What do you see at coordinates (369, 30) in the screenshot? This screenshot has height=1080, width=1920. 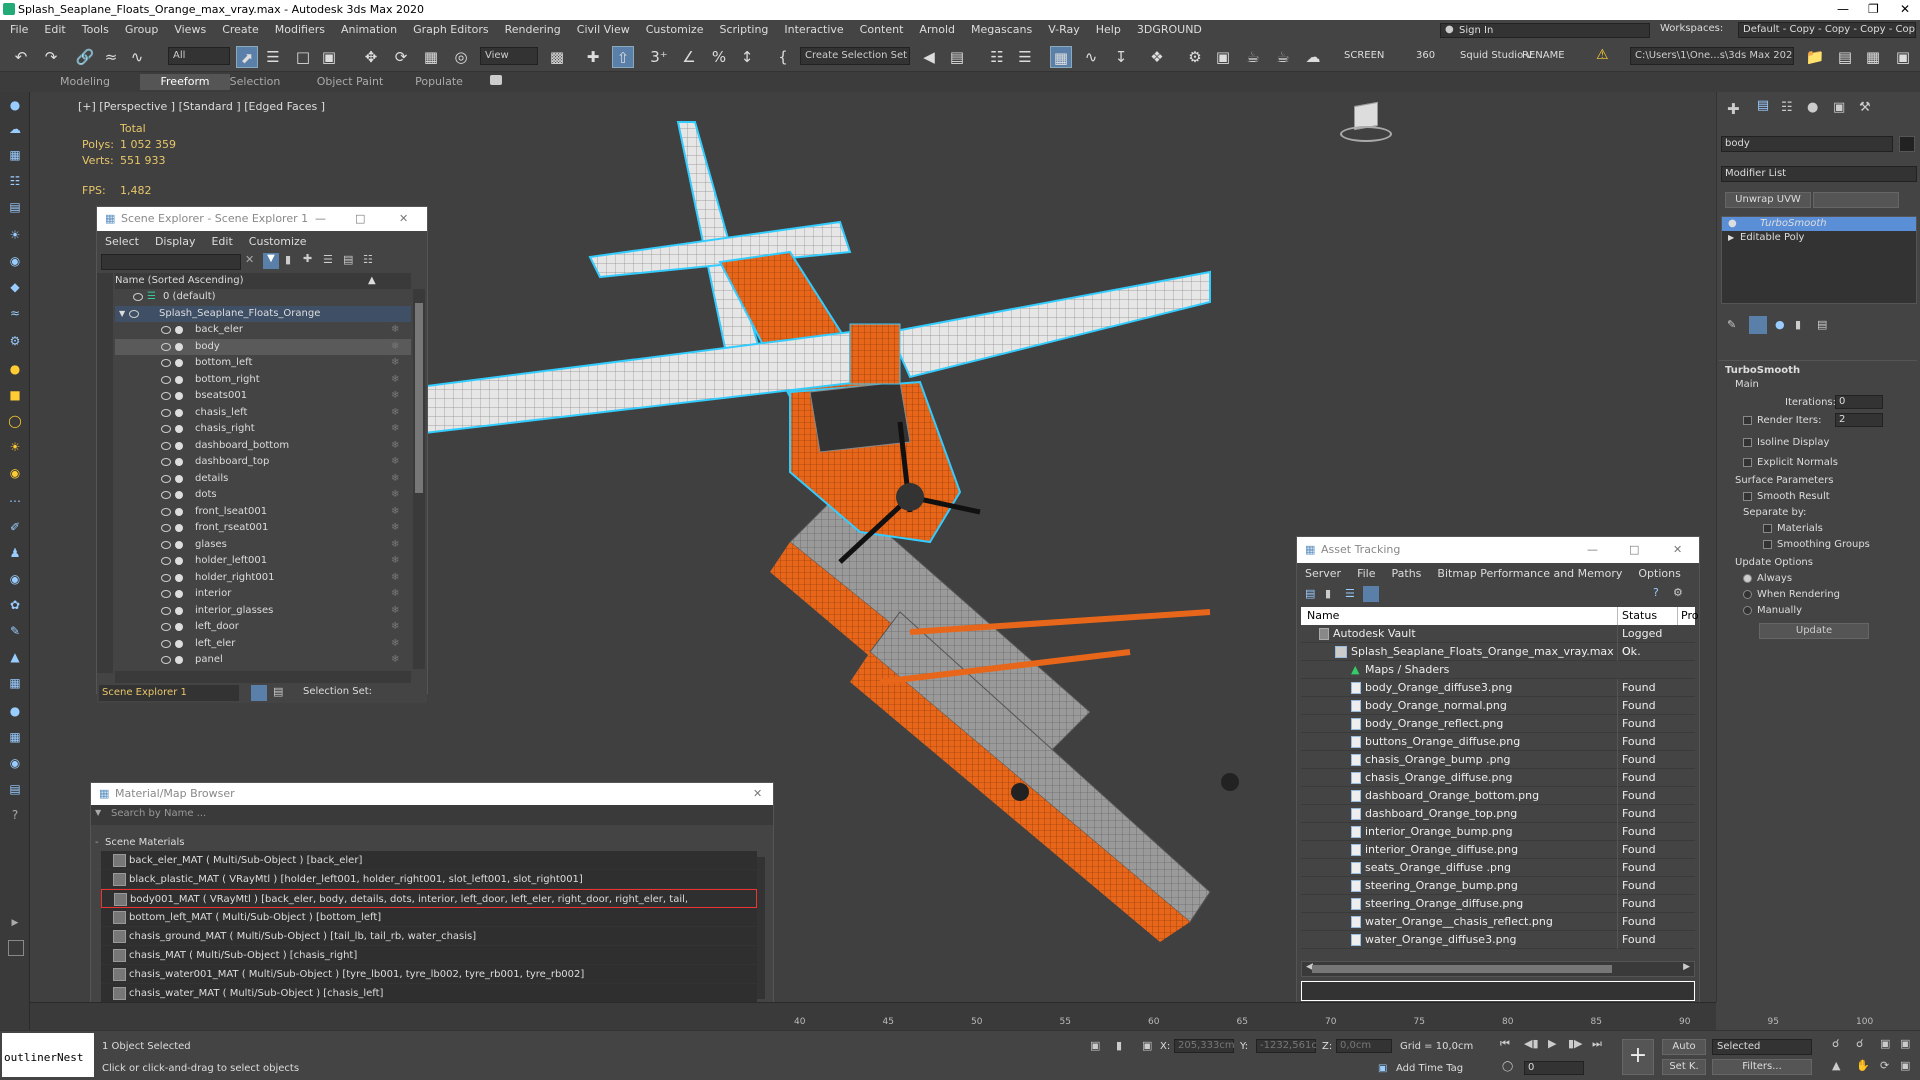 I see `menu-animation: Animation` at bounding box center [369, 30].